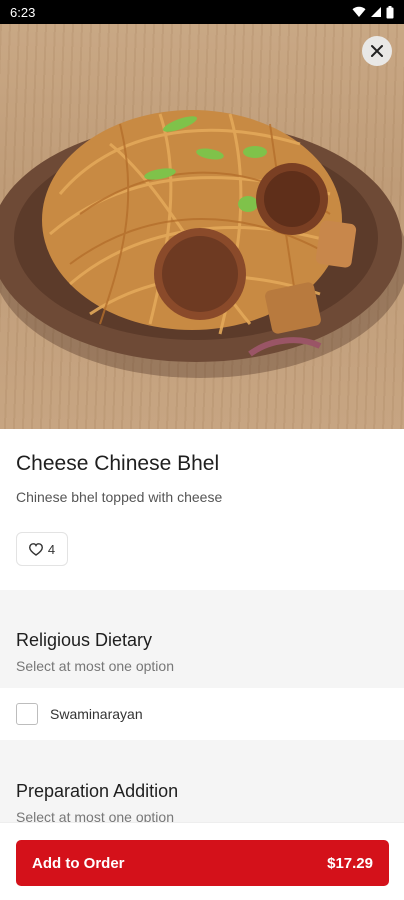 The height and width of the screenshot is (900, 404). What do you see at coordinates (202, 12) in the screenshot?
I see `status-bar: 6:23` at bounding box center [202, 12].